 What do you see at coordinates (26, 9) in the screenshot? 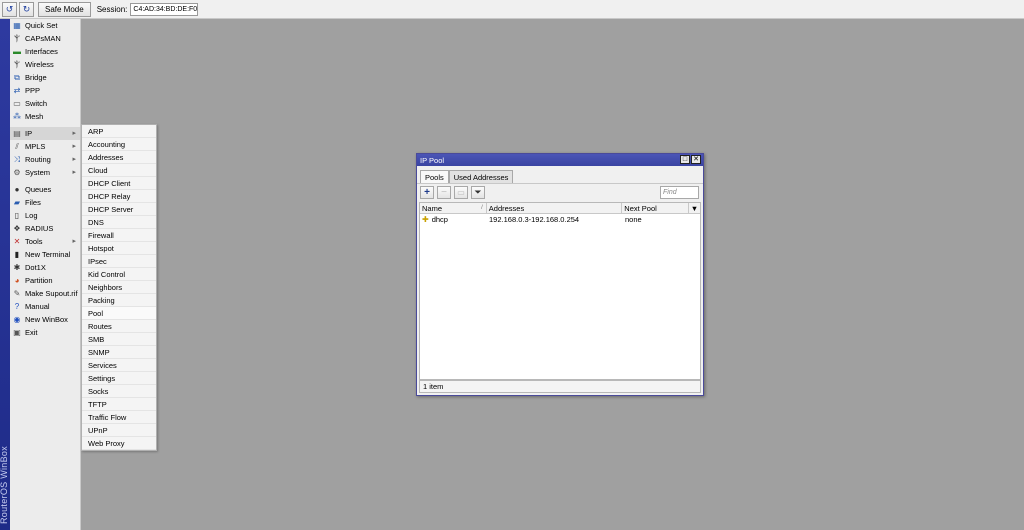
I see `redo-button: ↻` at bounding box center [26, 9].